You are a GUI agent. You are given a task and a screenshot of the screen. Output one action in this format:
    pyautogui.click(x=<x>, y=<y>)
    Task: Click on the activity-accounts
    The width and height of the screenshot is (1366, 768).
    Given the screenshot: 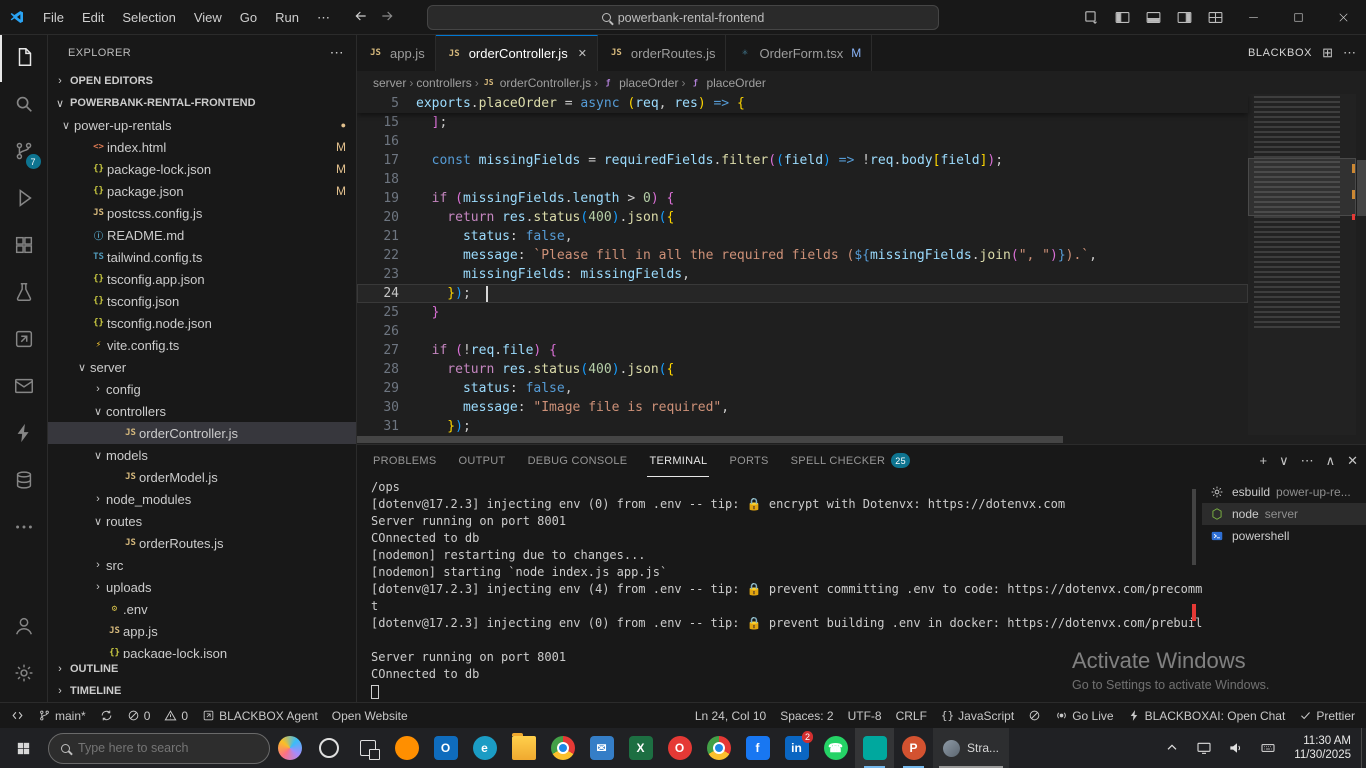 What is the action you would take?
    pyautogui.click(x=24, y=627)
    